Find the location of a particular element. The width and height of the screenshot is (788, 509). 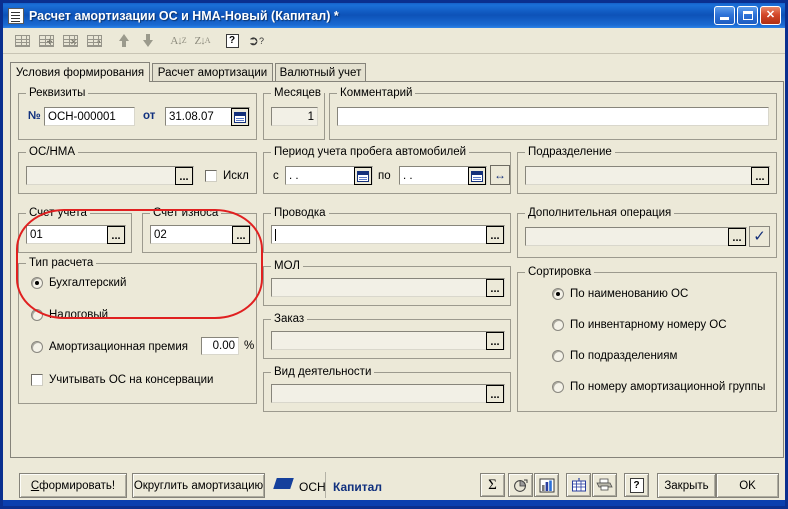

os-nma-input is located at coordinates (110, 175).